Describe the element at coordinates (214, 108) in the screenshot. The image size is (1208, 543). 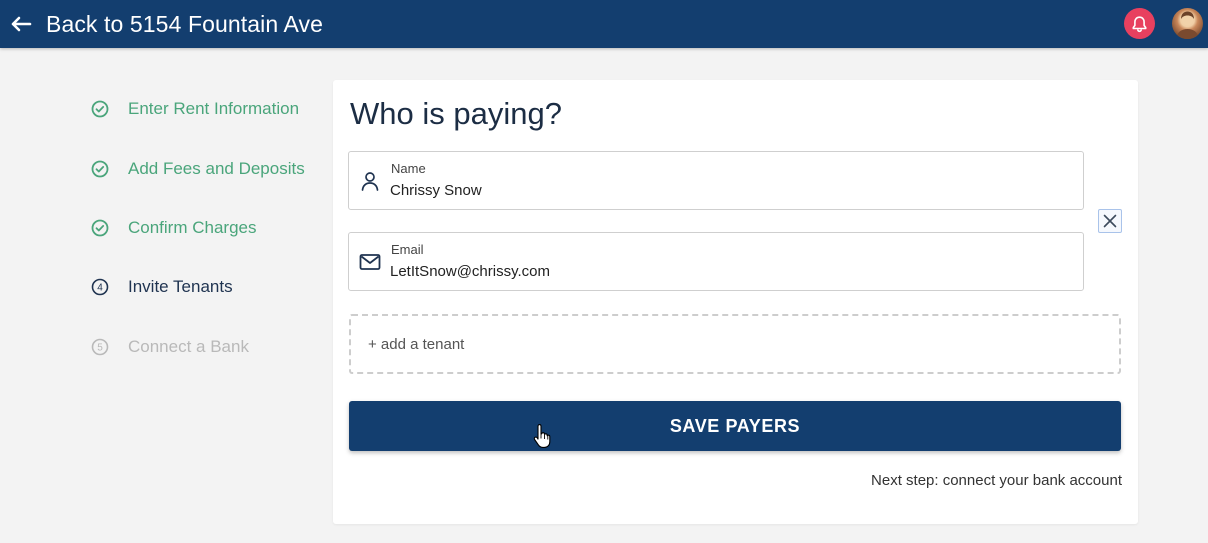
I see `step-label: Enter Rent Information` at that location.